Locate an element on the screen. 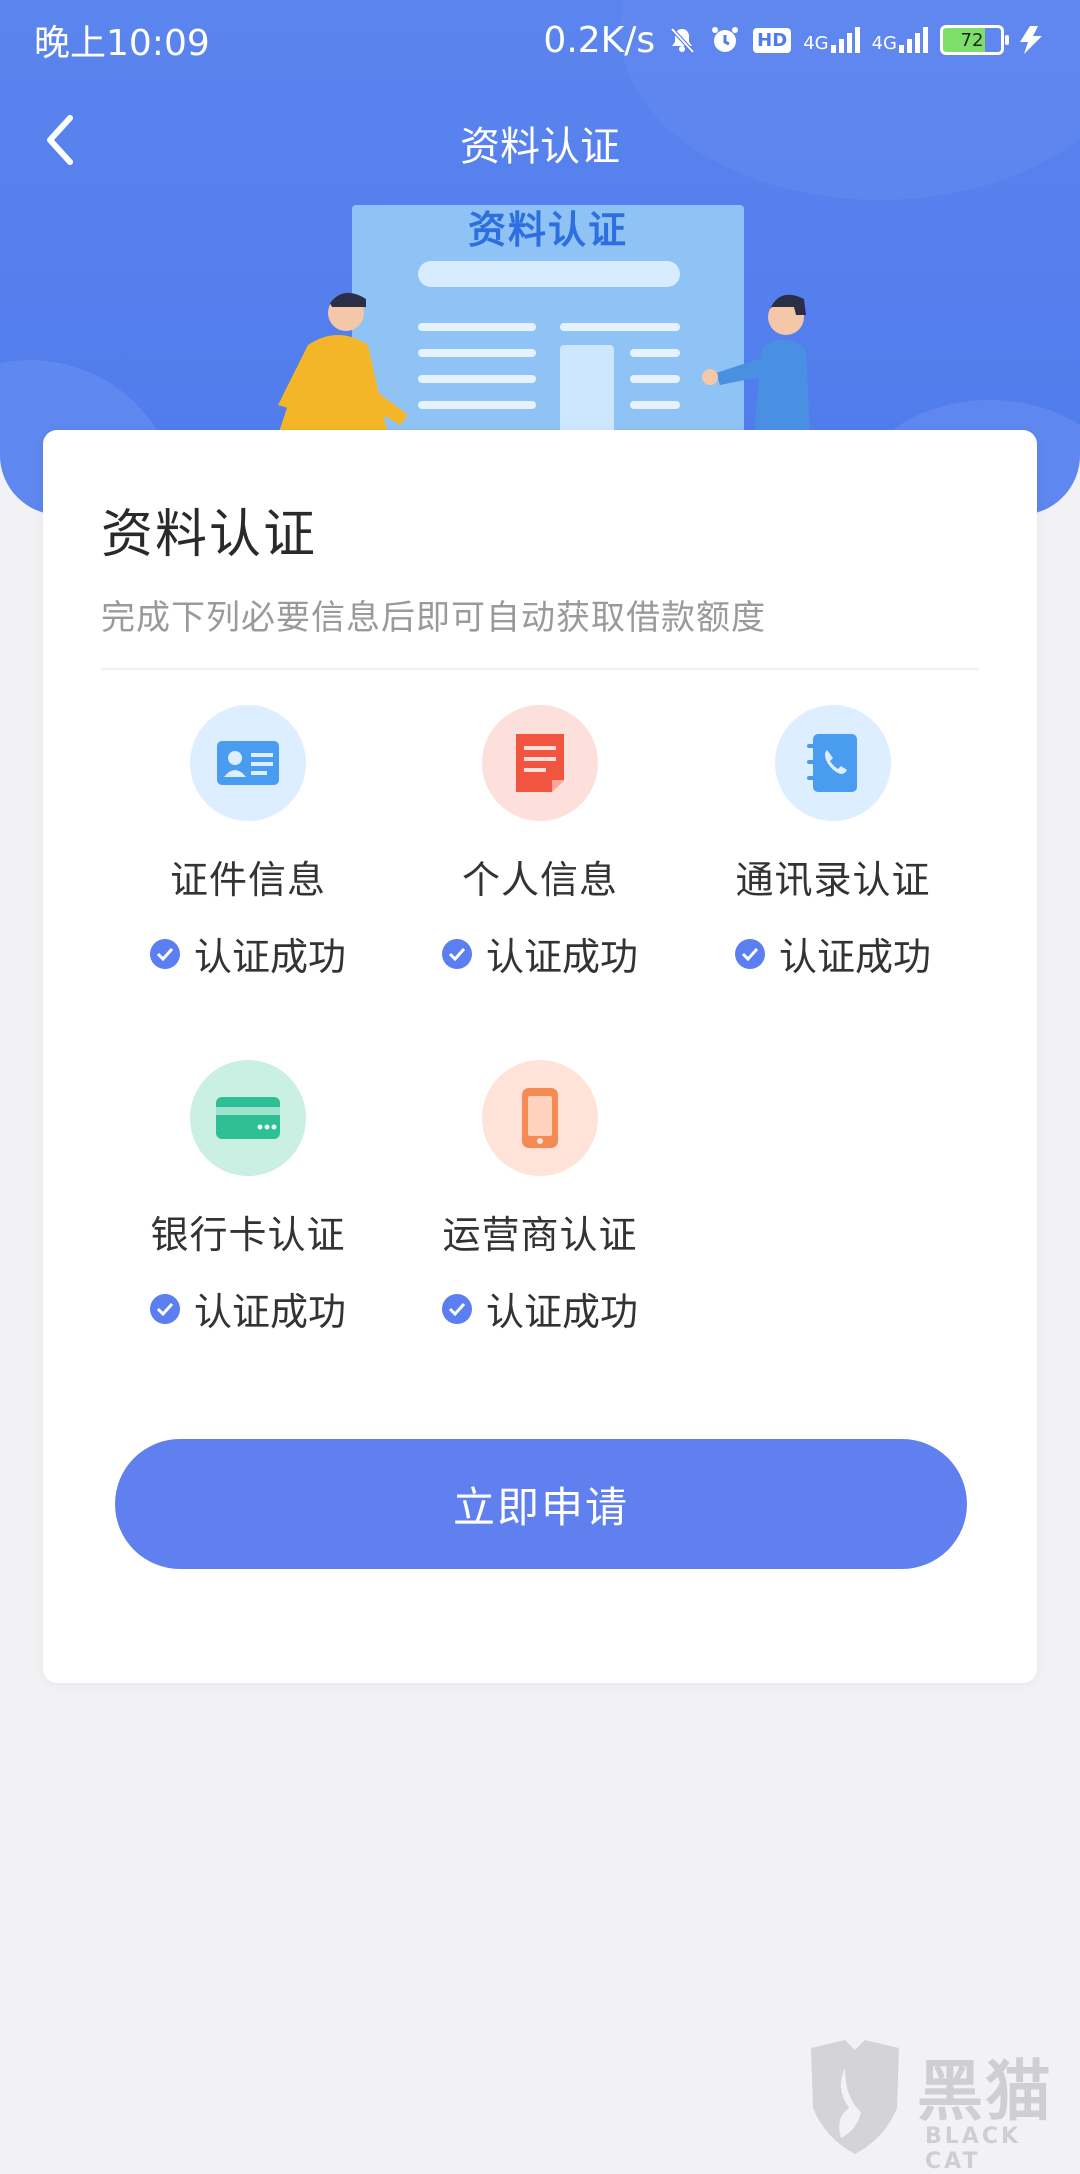  charging-icon is located at coordinates (1031, 40).